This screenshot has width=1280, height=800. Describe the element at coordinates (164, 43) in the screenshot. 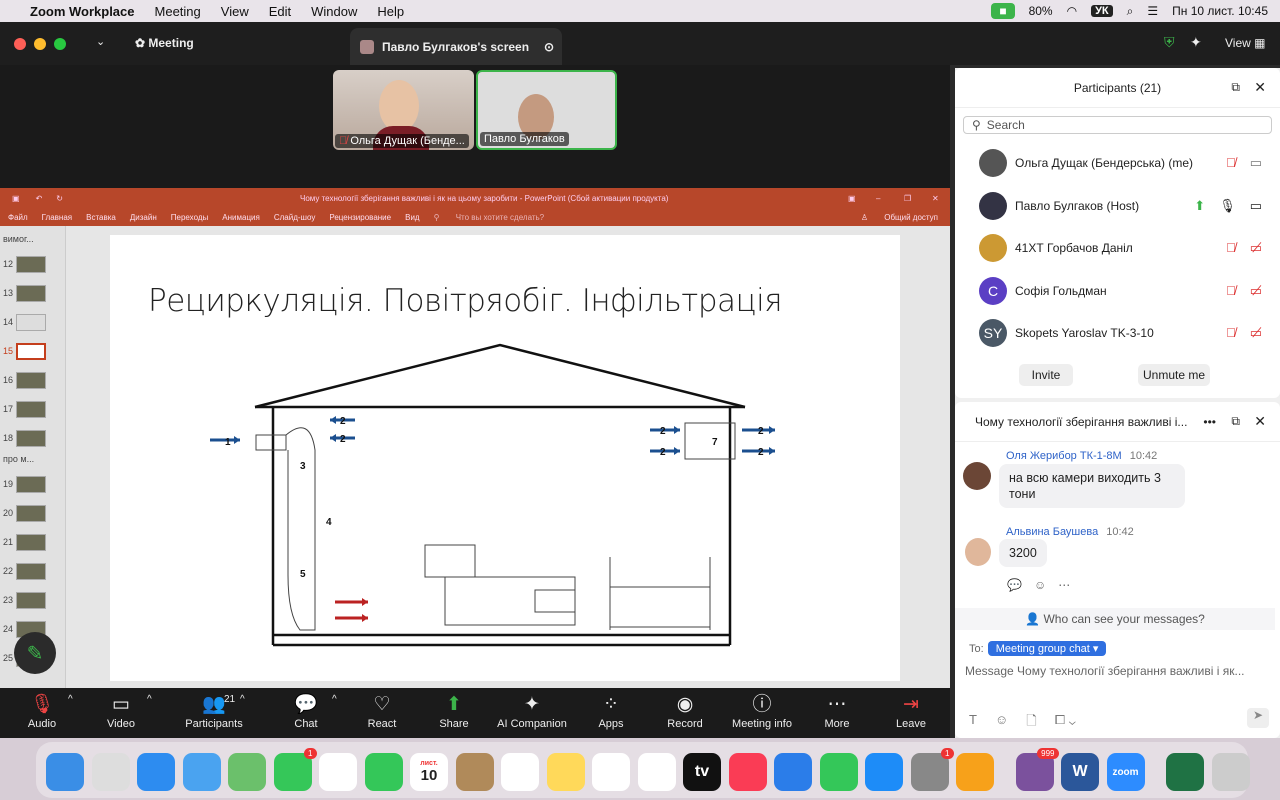

I see `meeting-label: ✿ Meeting` at that location.